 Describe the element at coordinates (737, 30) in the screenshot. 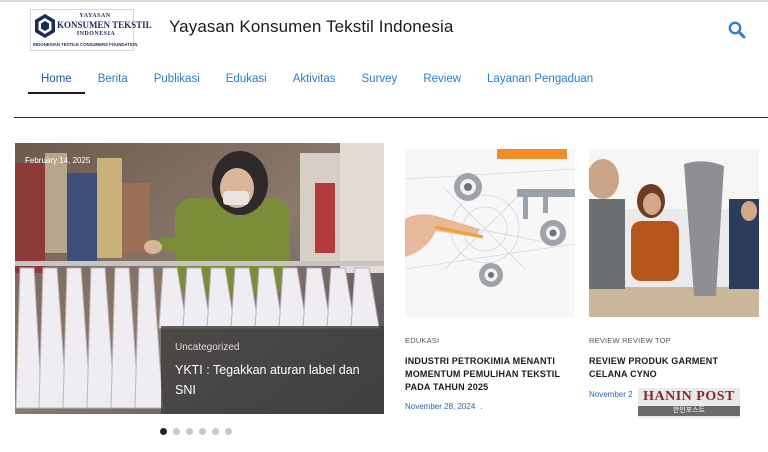

I see `search-icon` at that location.